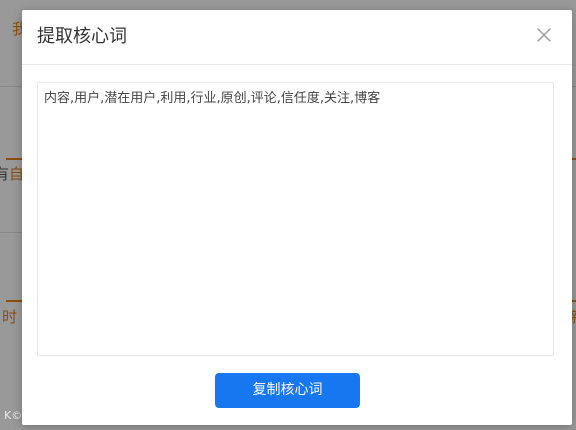  I want to click on close-icon, so click(544, 35).